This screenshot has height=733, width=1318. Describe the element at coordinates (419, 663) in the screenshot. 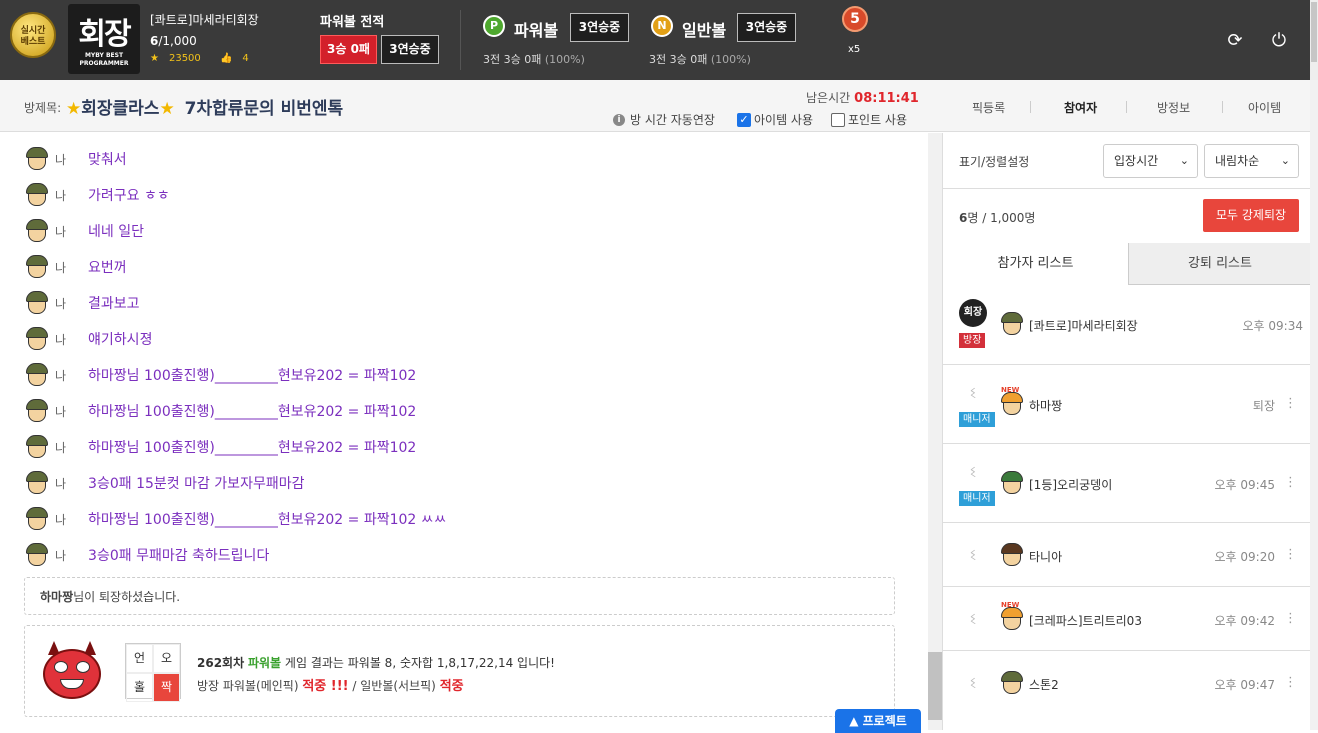

I see `result-text: 게임 결과는 파워볼 8, 숫자합 1,8,17,22,14 입니다!` at that location.